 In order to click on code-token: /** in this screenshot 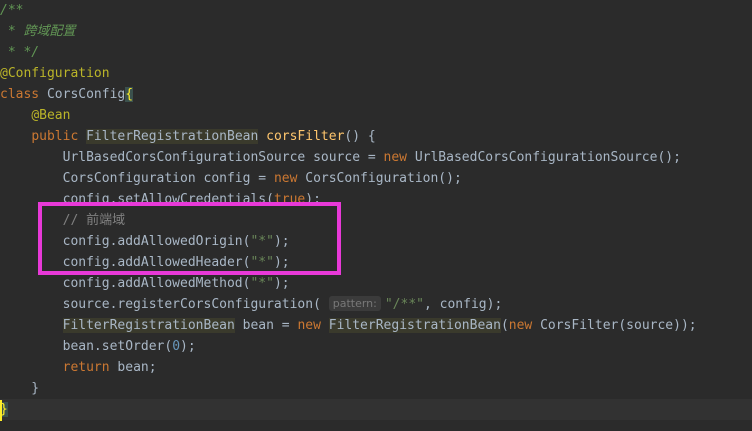, I will do `click(12, 10)`.